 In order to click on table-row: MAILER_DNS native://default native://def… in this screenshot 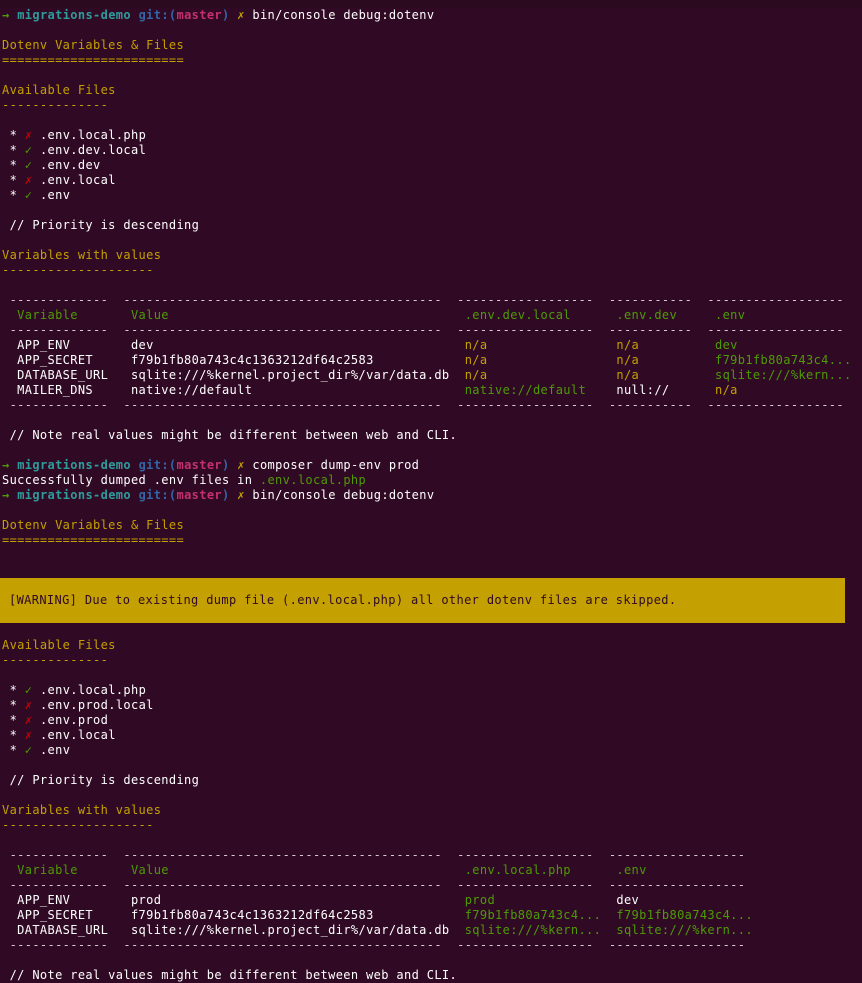, I will do `click(431, 390)`.